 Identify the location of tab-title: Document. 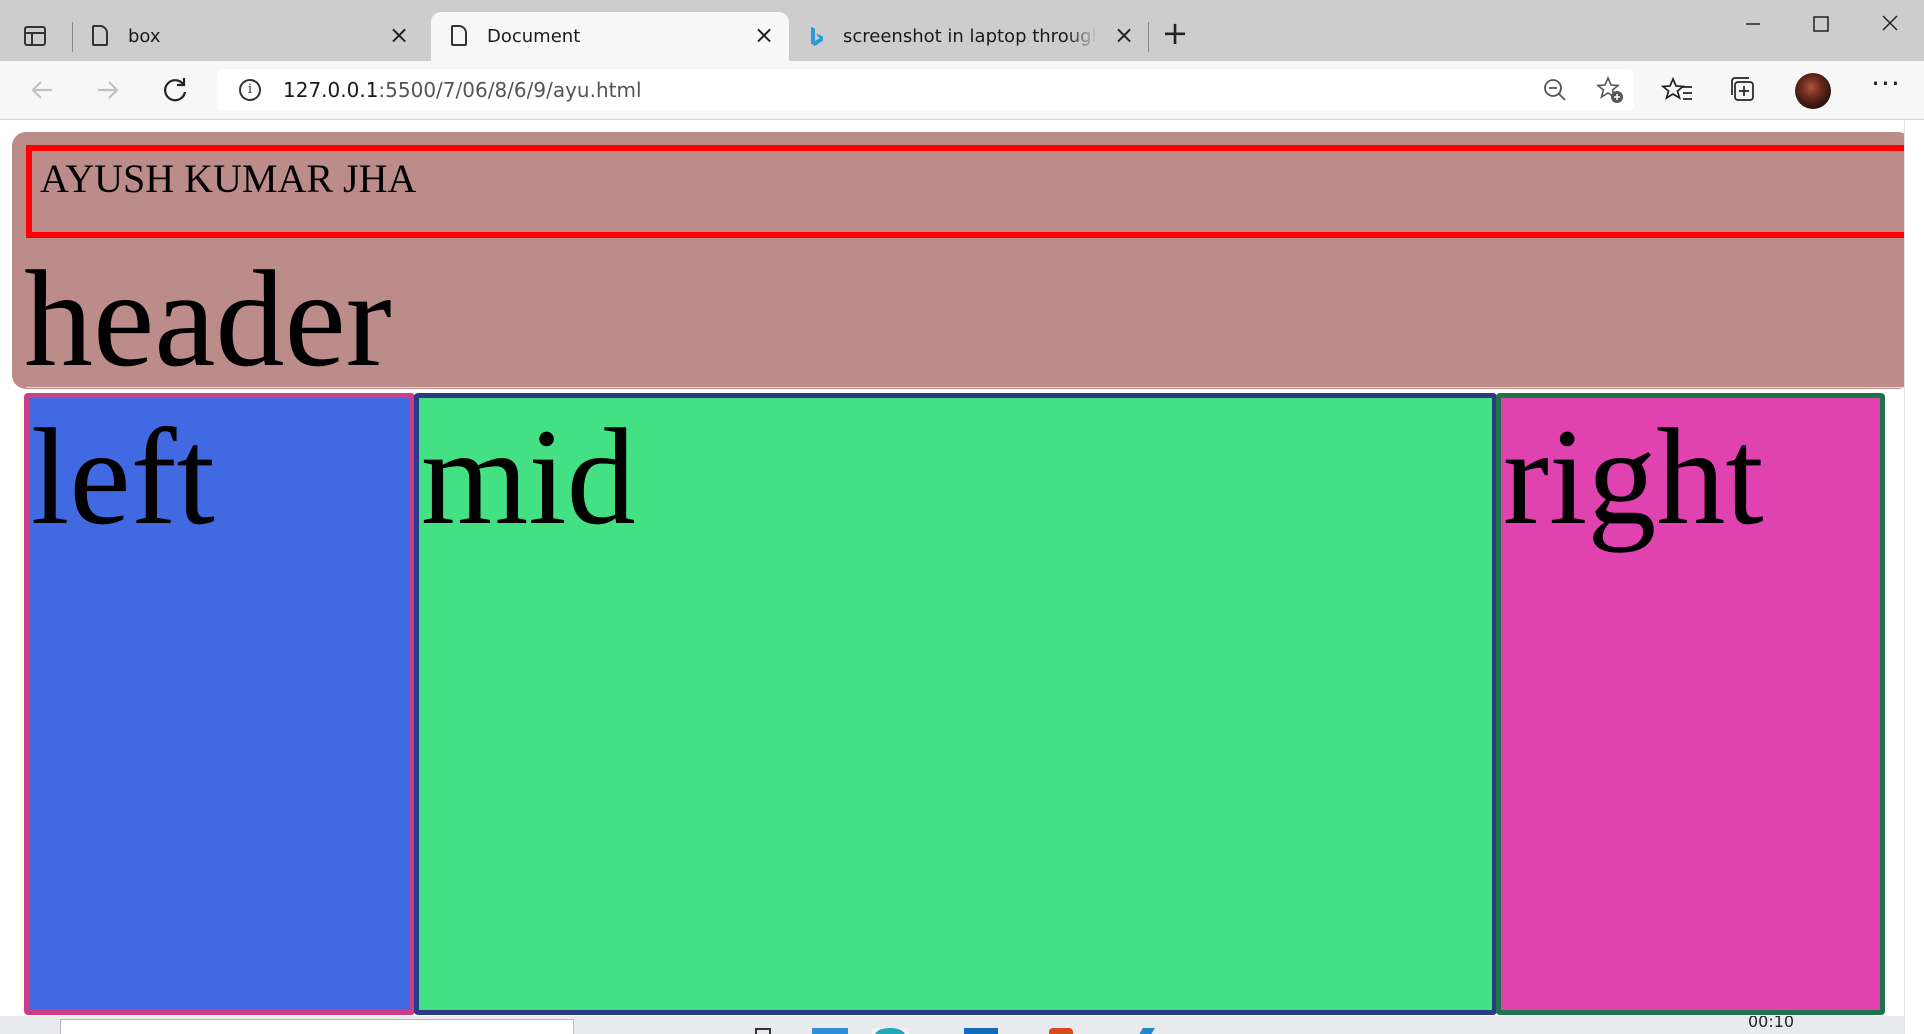
(534, 36).